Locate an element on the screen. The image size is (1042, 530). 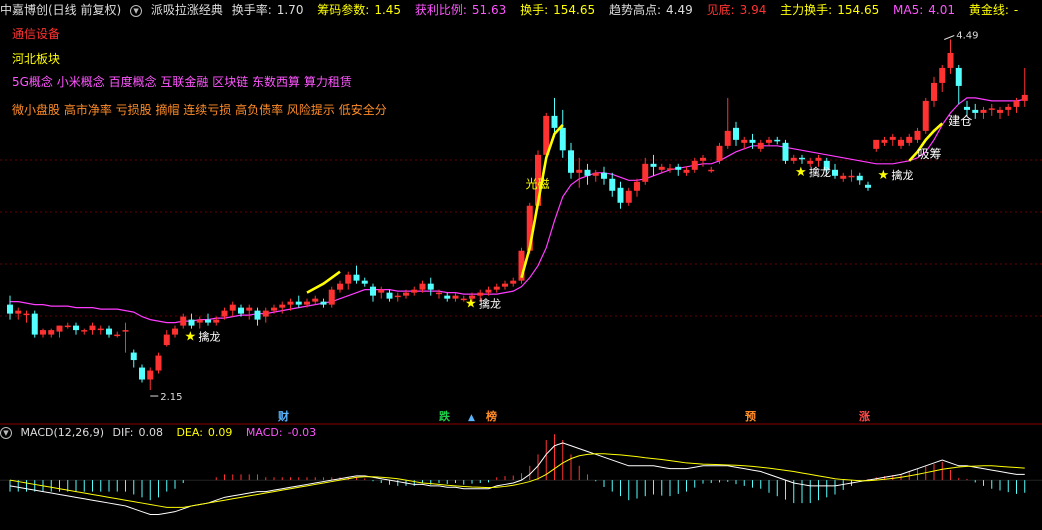
dea-value: 0.09 is located at coordinates (220, 432).